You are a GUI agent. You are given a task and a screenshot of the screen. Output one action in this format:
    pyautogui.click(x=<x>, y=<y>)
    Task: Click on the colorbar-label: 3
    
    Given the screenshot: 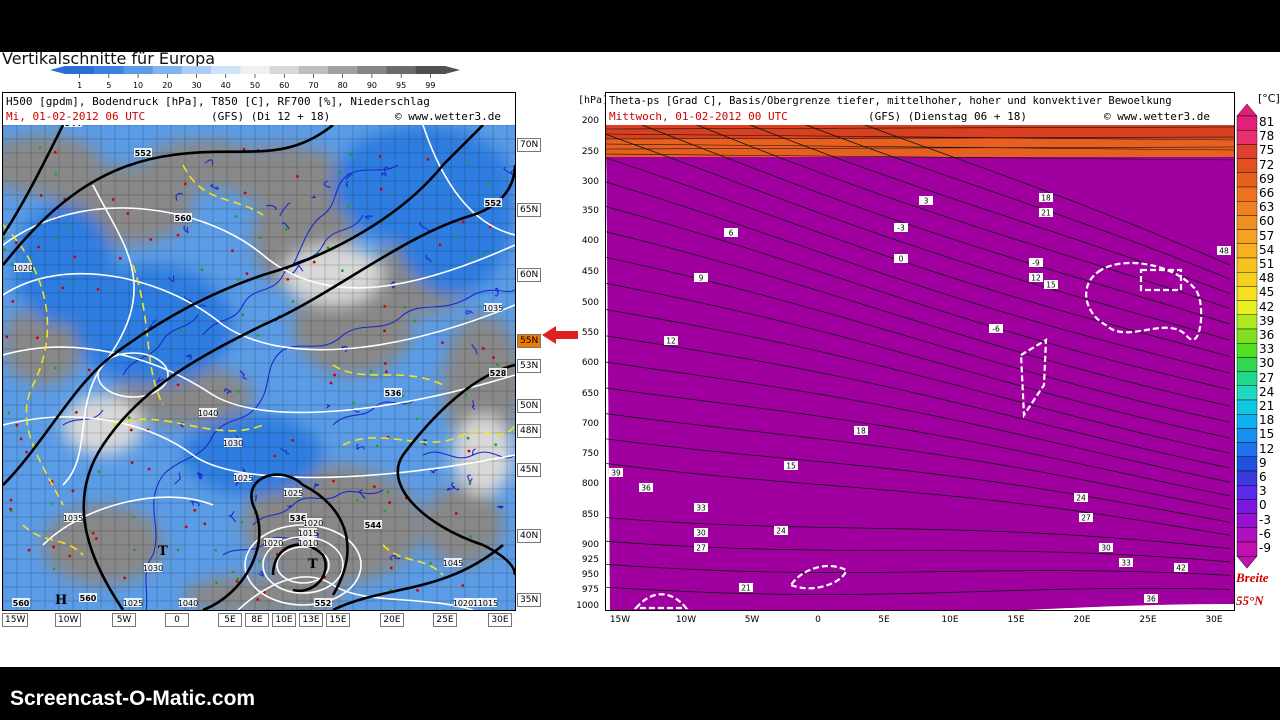 What is the action you would take?
    pyautogui.click(x=1263, y=491)
    